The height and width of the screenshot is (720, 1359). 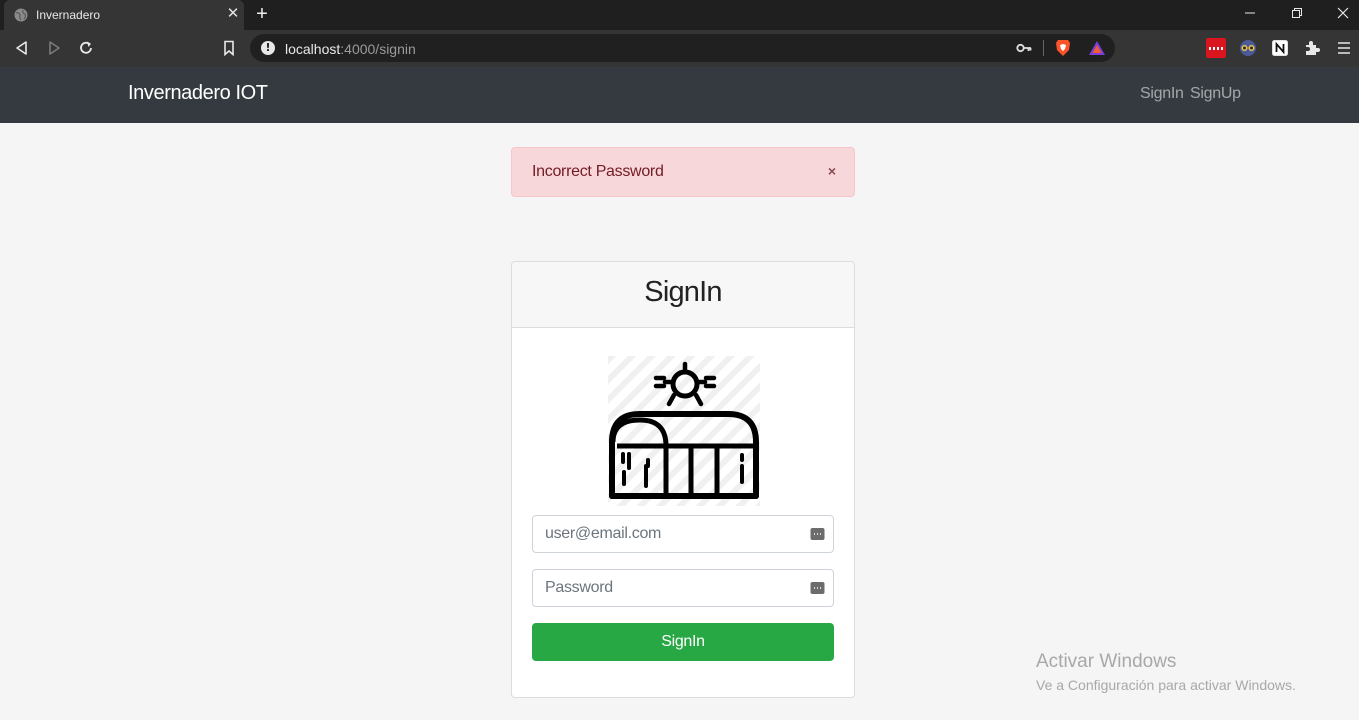 I want to click on globe-icon, so click(x=21, y=15).